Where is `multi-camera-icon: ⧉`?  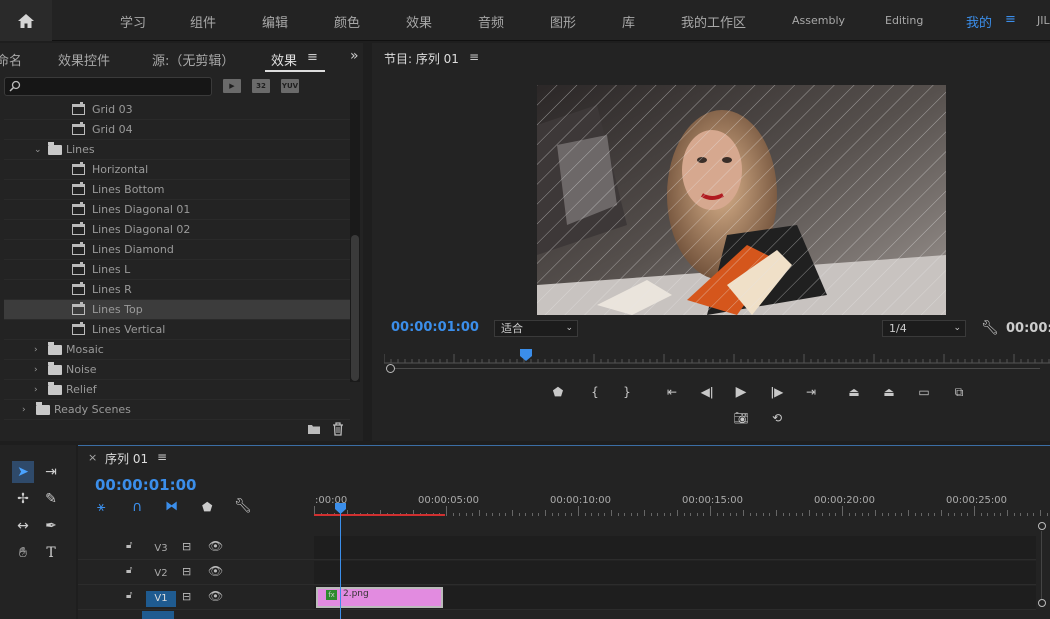
multi-camera-icon: ⧉ is located at coordinates (959, 392).